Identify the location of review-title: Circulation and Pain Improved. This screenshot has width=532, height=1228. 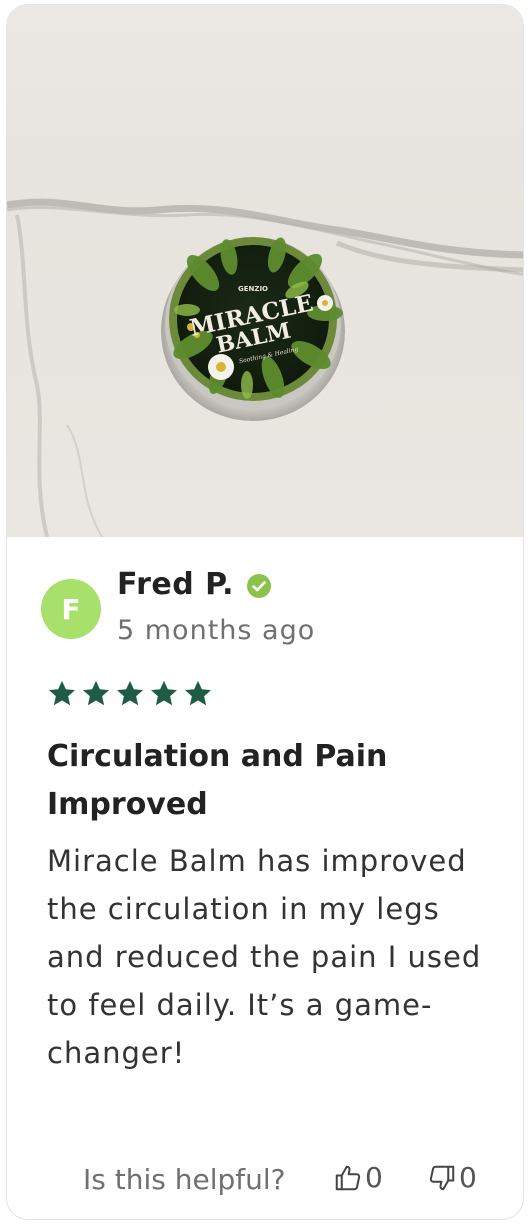
(217, 780).